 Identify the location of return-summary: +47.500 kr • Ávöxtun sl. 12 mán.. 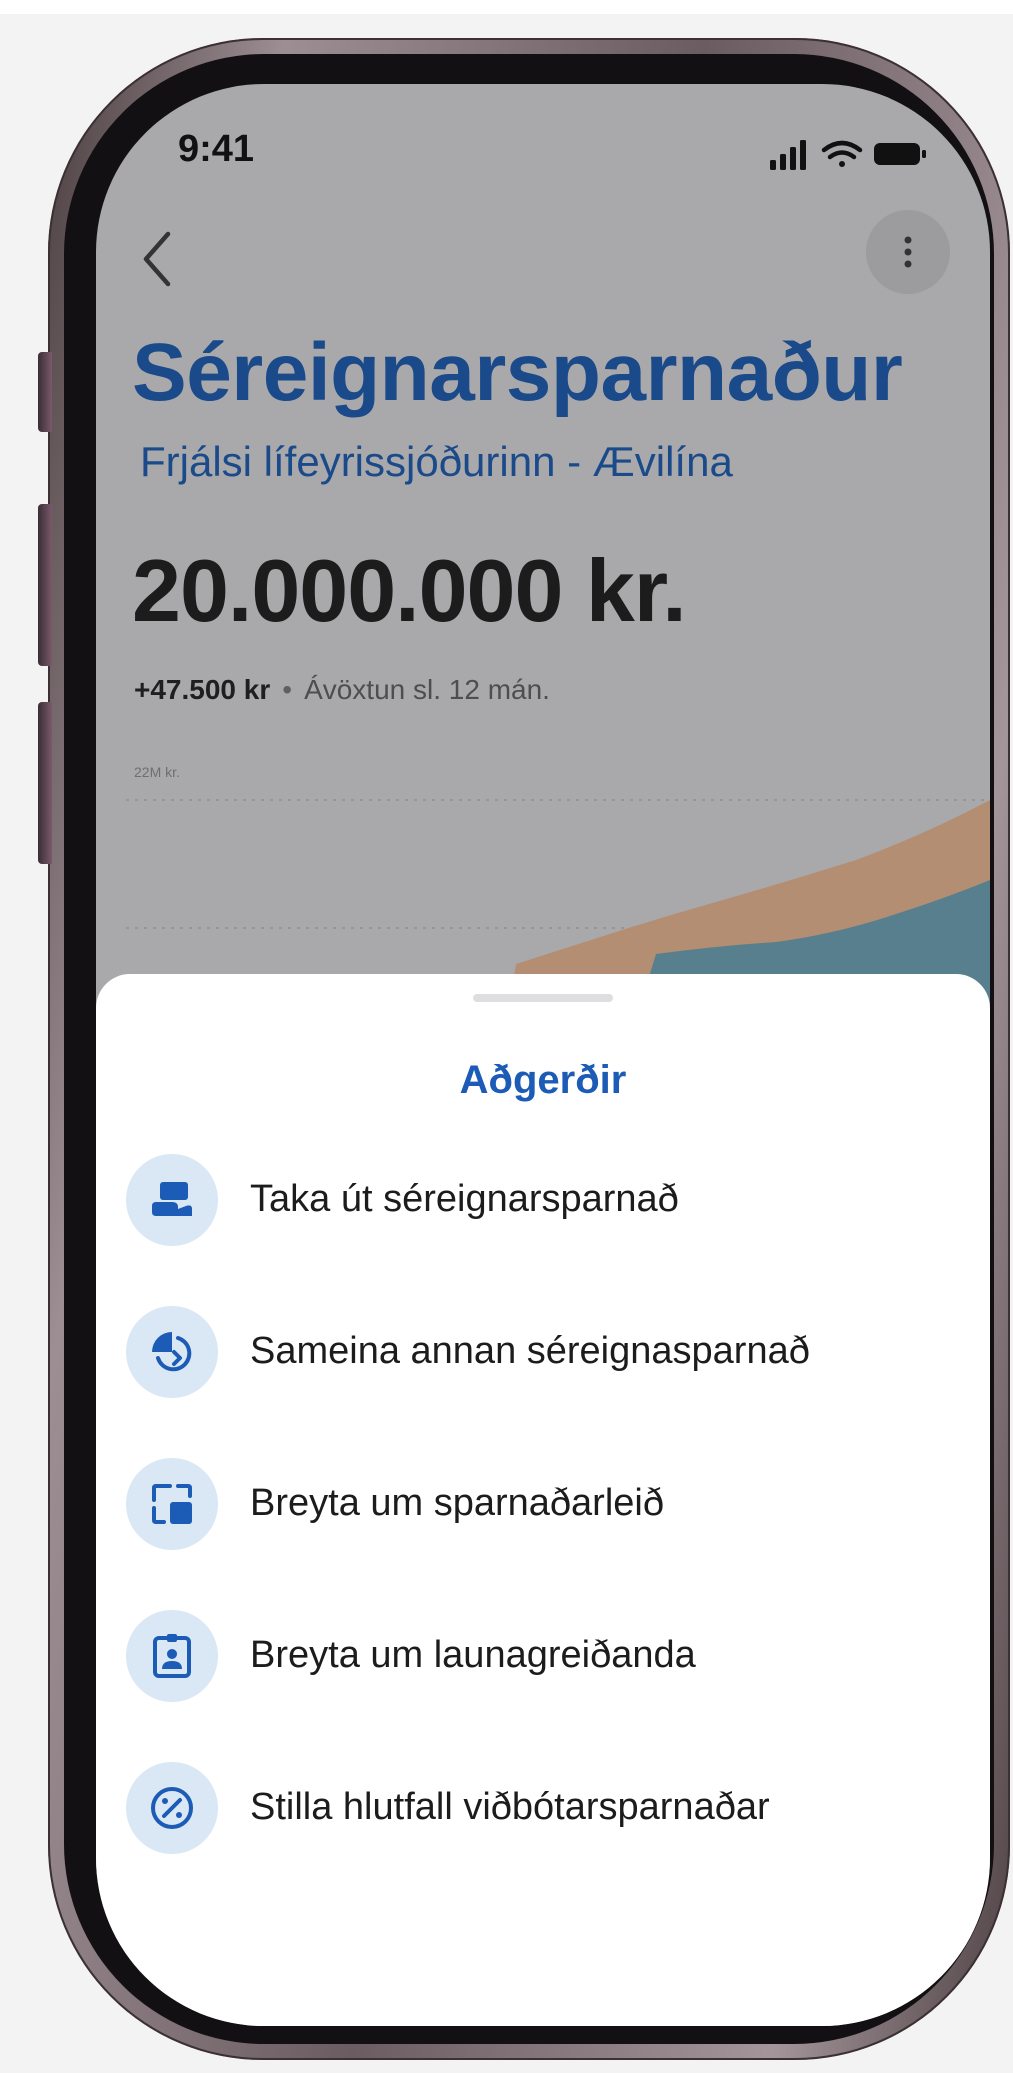
(342, 690).